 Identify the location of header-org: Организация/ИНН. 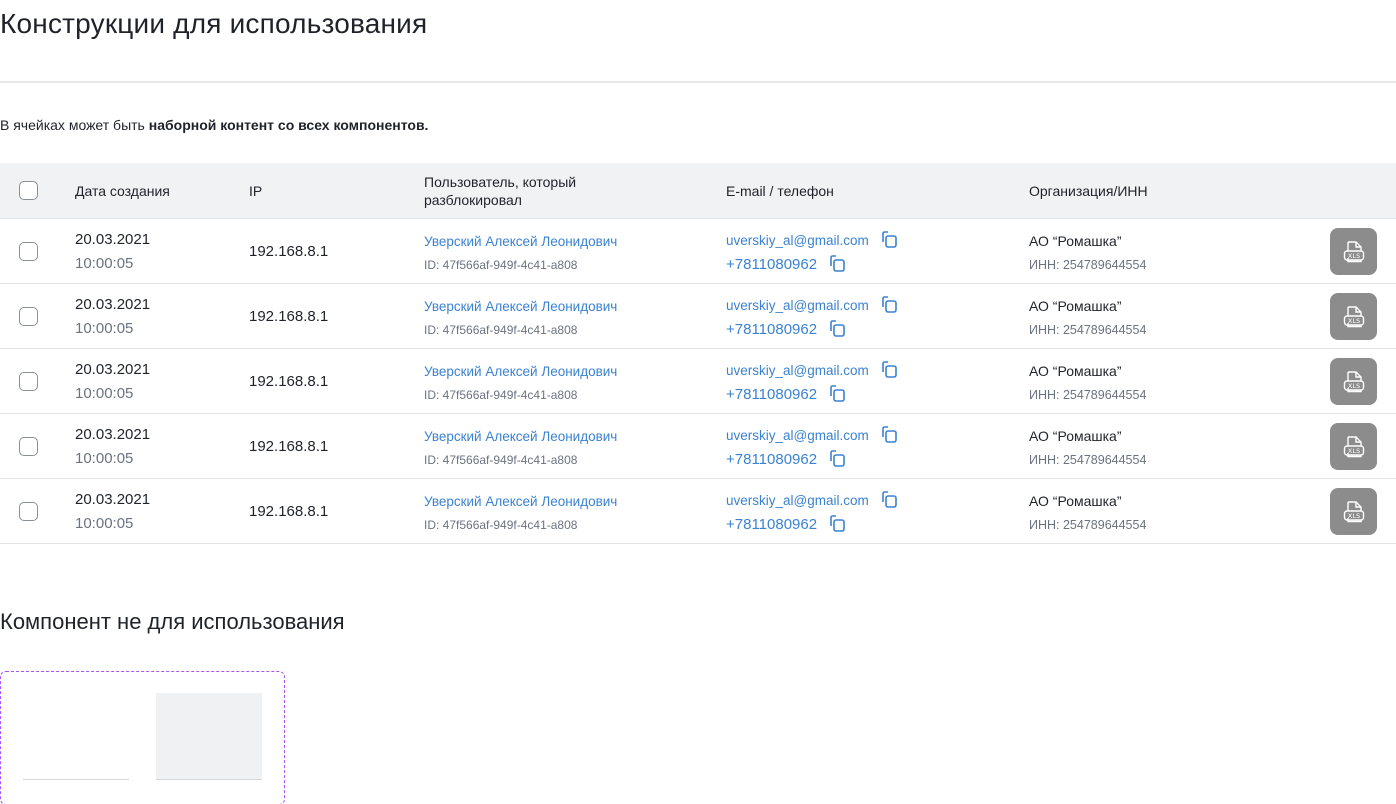
(1088, 191).